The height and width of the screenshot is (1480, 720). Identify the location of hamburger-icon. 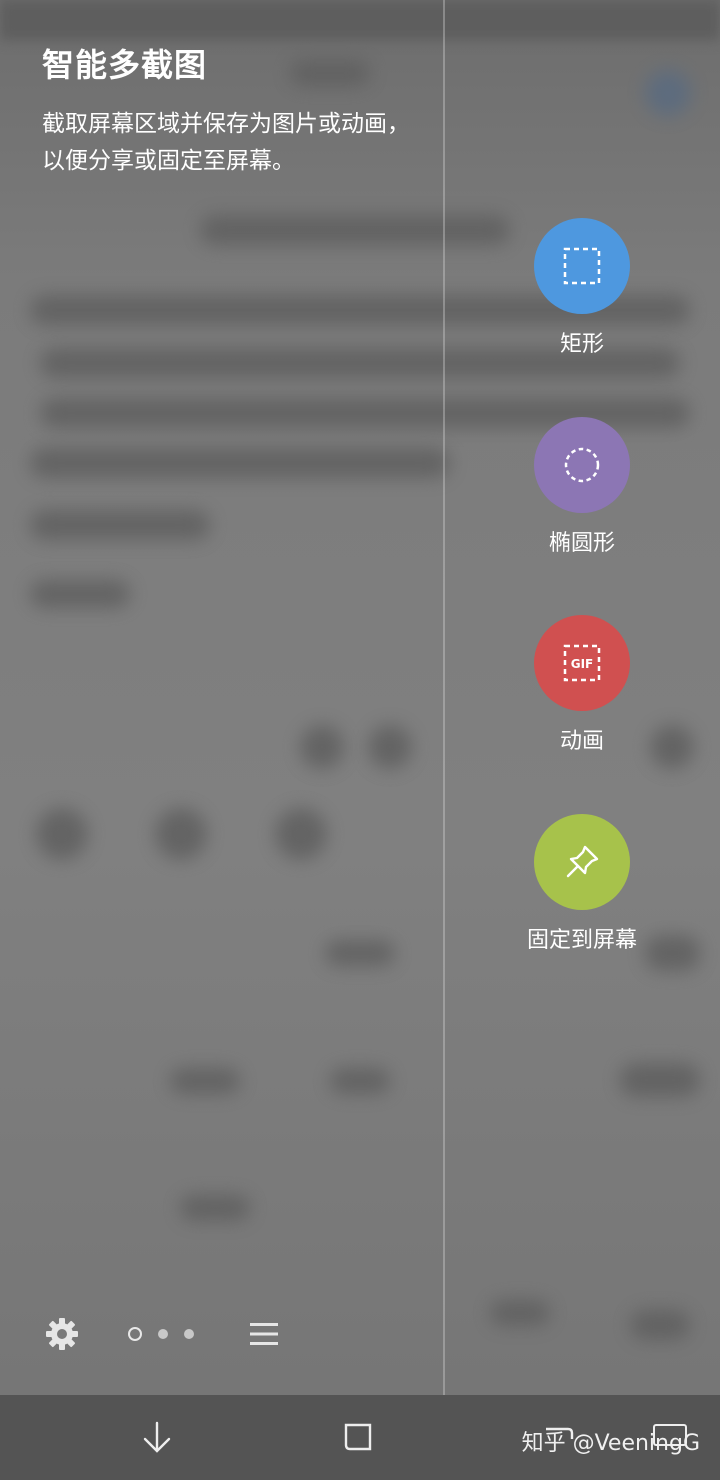
(264, 1334).